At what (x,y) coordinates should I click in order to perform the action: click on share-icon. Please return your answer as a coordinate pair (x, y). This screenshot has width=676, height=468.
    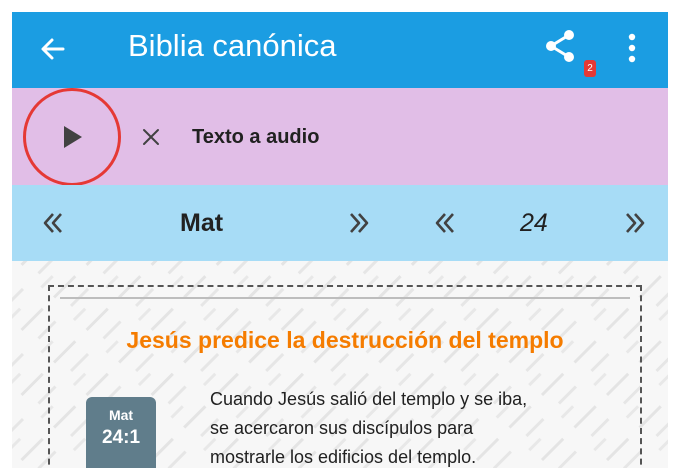
    Looking at the image, I should click on (560, 46).